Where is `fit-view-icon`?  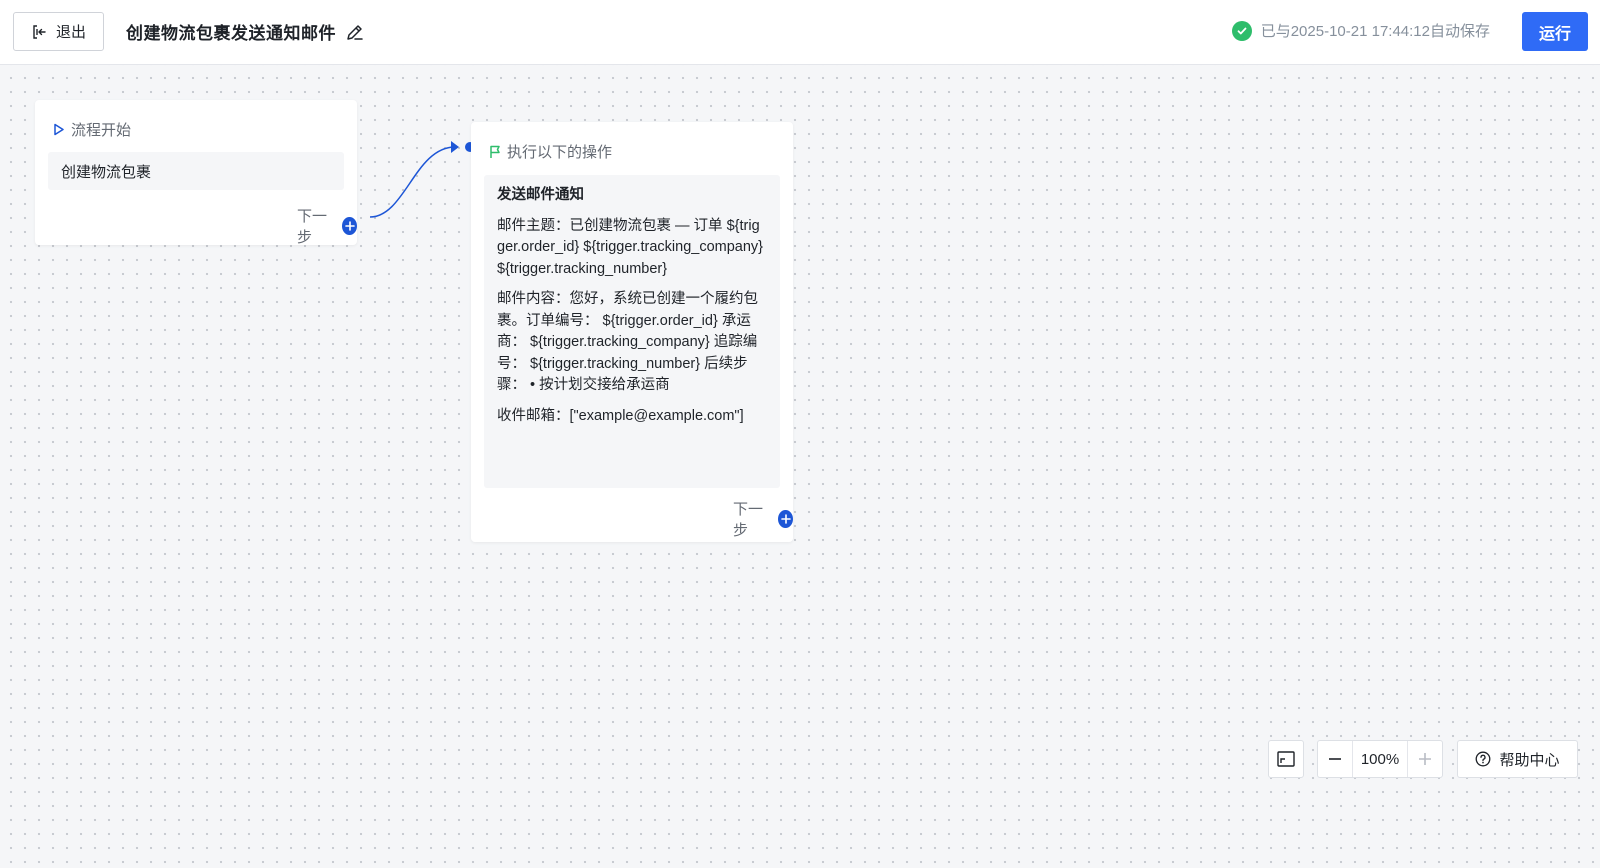
fit-view-icon is located at coordinates (1286, 759).